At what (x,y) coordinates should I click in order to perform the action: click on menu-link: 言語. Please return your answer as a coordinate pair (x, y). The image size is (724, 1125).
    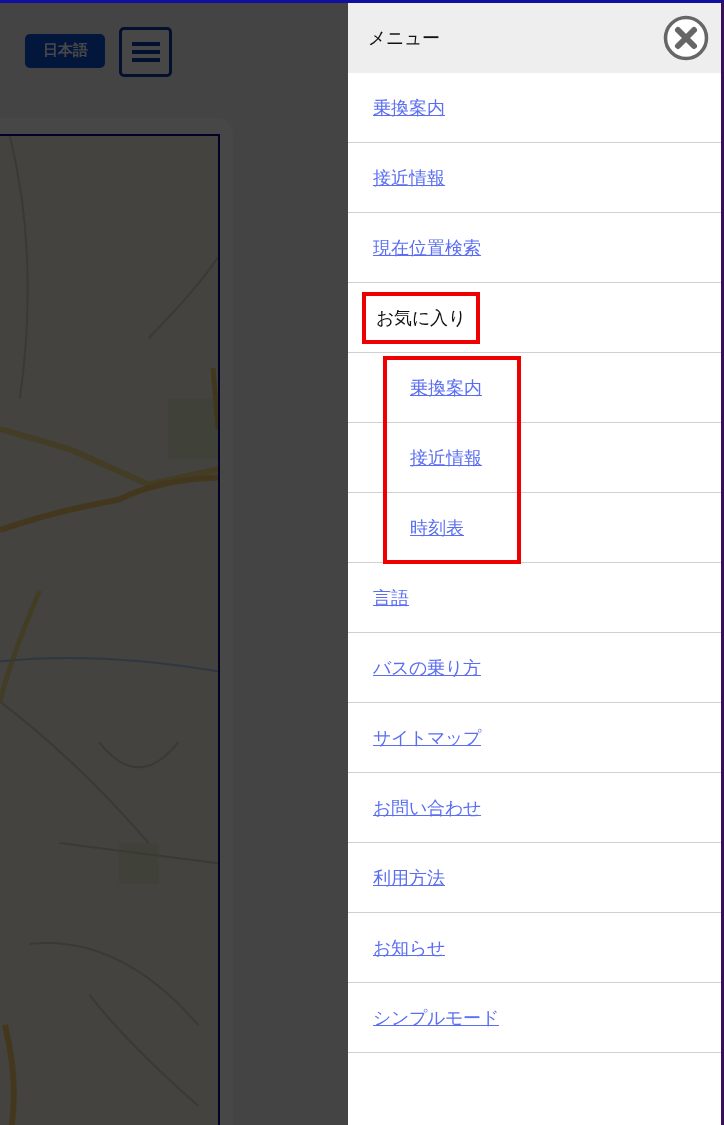
    Looking at the image, I should click on (391, 597).